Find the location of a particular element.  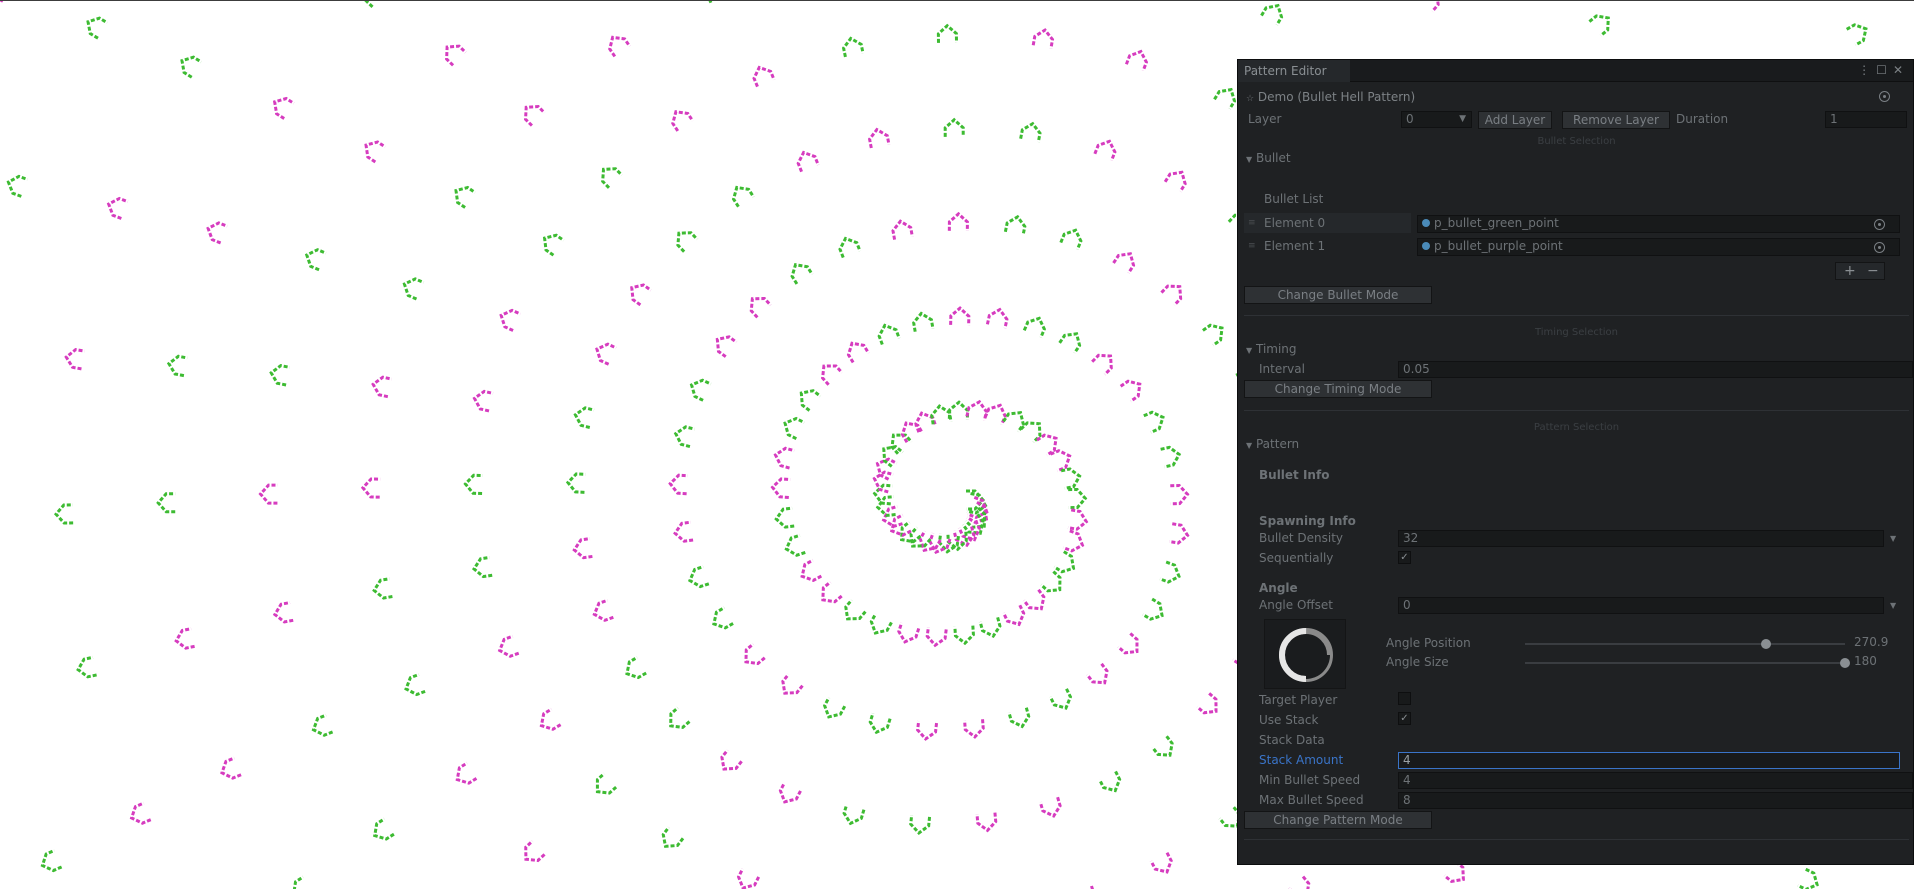

angle-position-field: 270.9 is located at coordinates (1880, 643).